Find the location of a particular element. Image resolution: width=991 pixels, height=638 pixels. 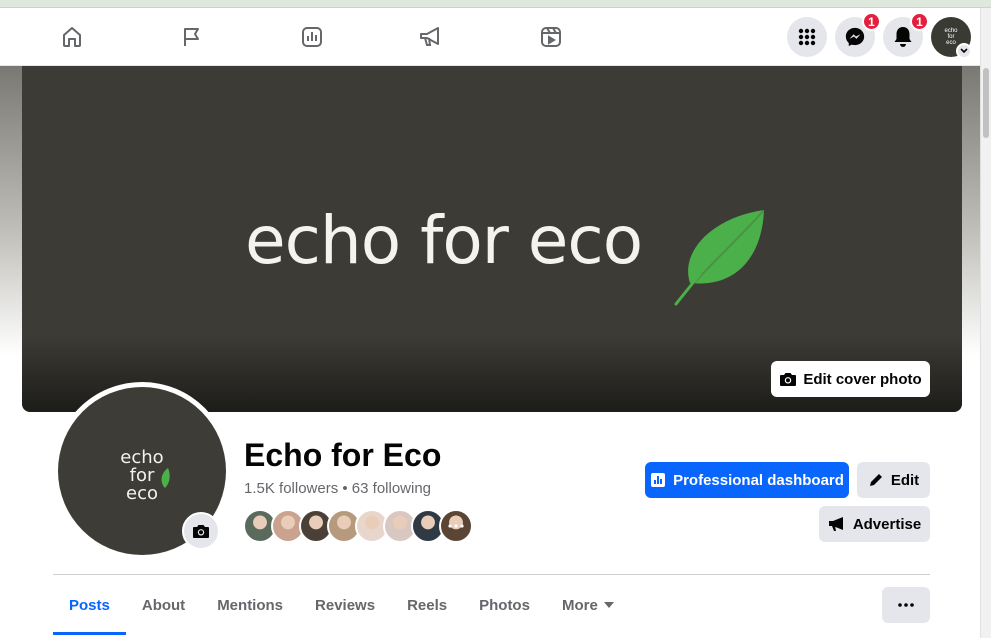

page-scrollbar is located at coordinates (985, 323).